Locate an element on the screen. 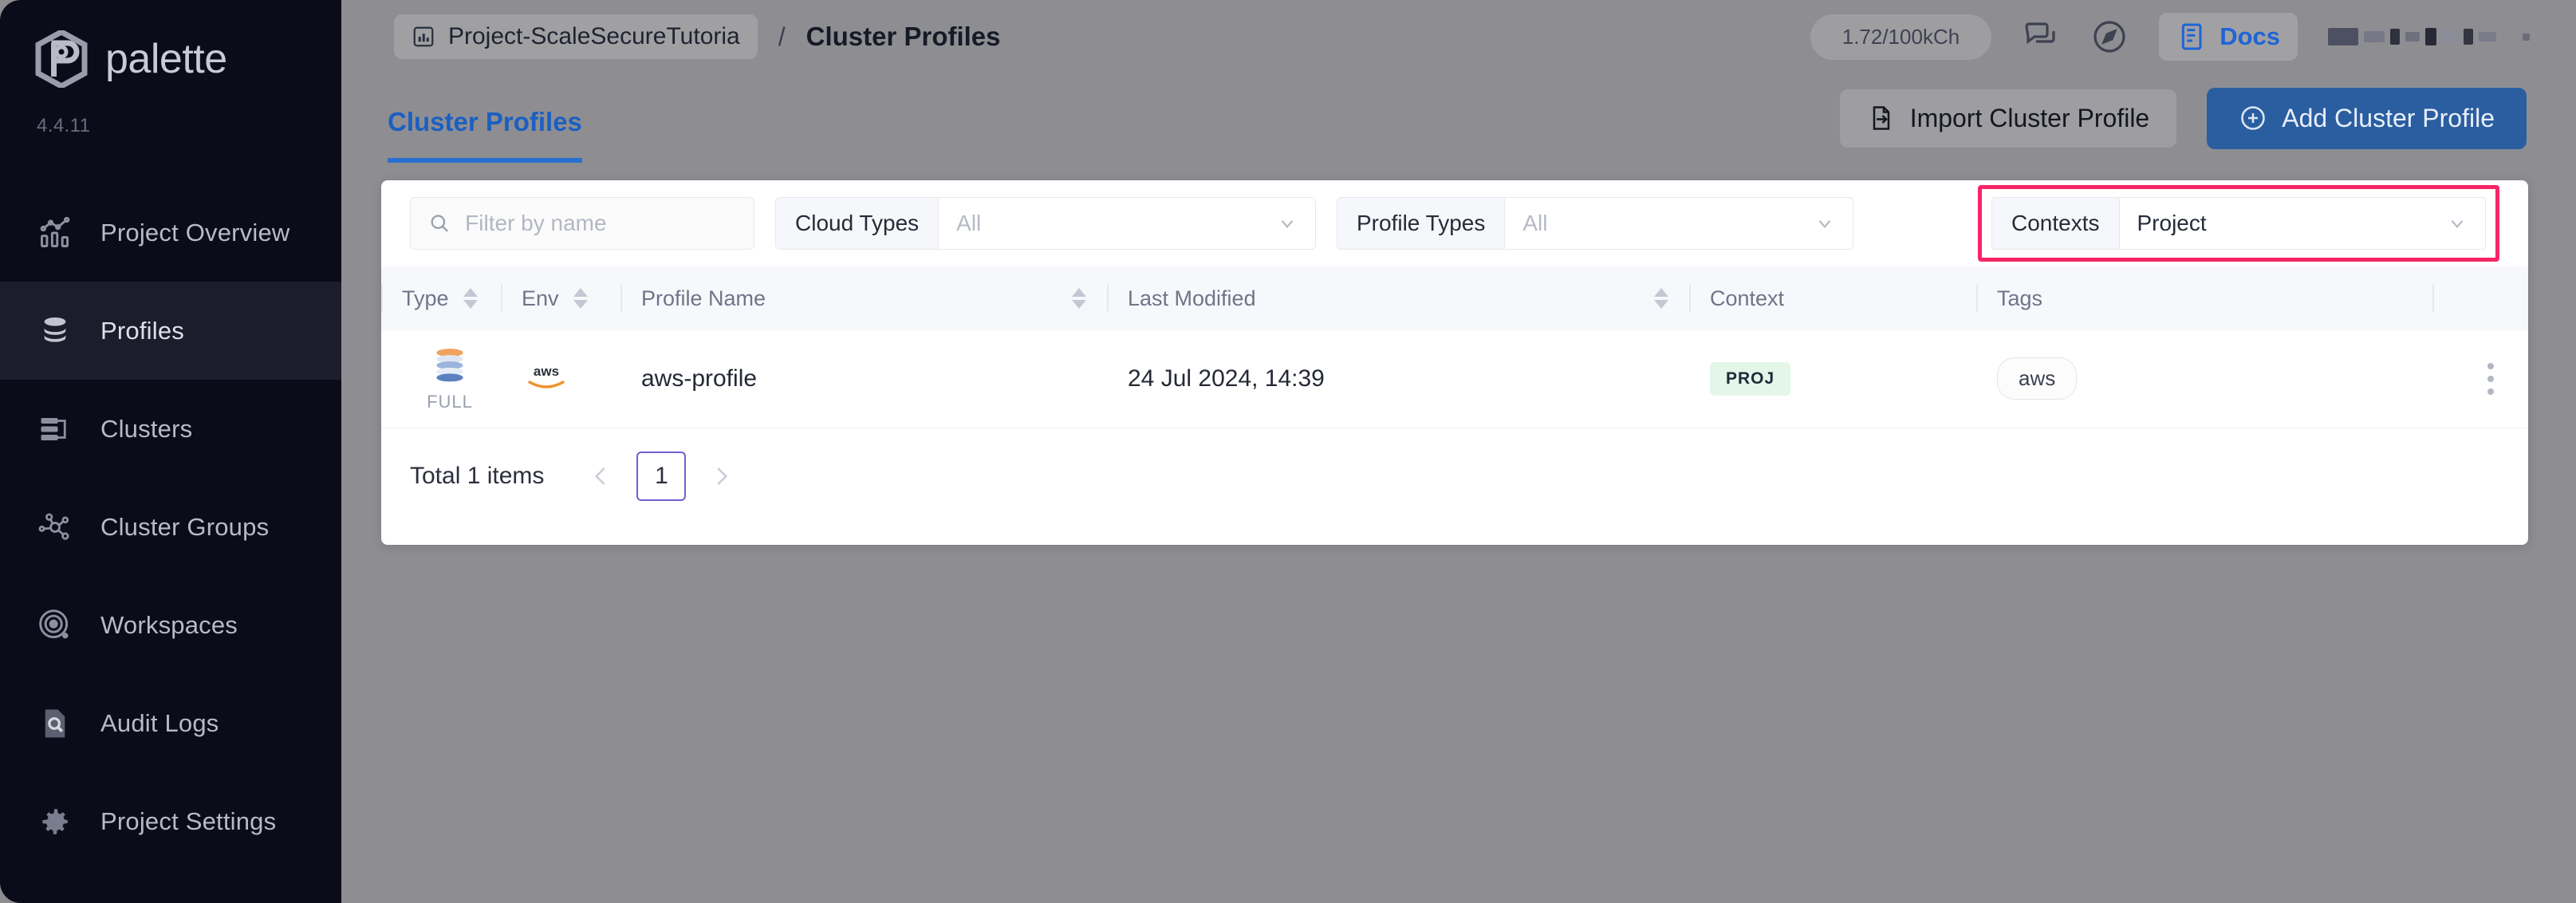 This screenshot has height=903, width=2576. pagination-page-label: 1 is located at coordinates (661, 475).